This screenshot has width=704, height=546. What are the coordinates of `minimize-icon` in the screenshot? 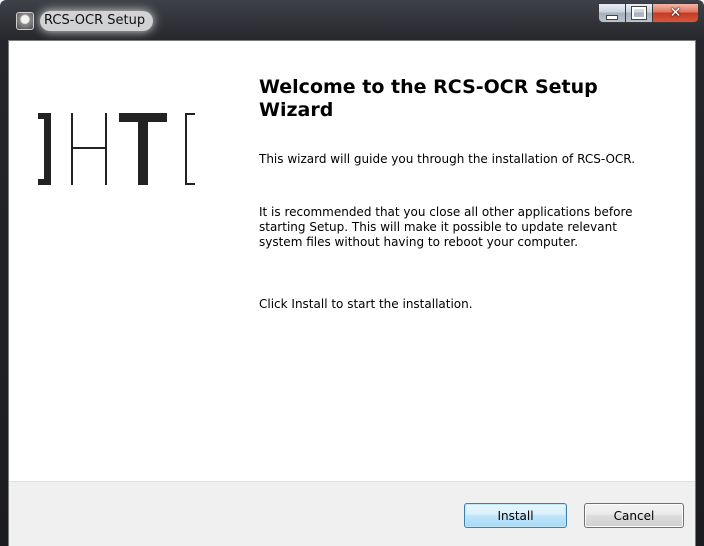 It's located at (612, 17).